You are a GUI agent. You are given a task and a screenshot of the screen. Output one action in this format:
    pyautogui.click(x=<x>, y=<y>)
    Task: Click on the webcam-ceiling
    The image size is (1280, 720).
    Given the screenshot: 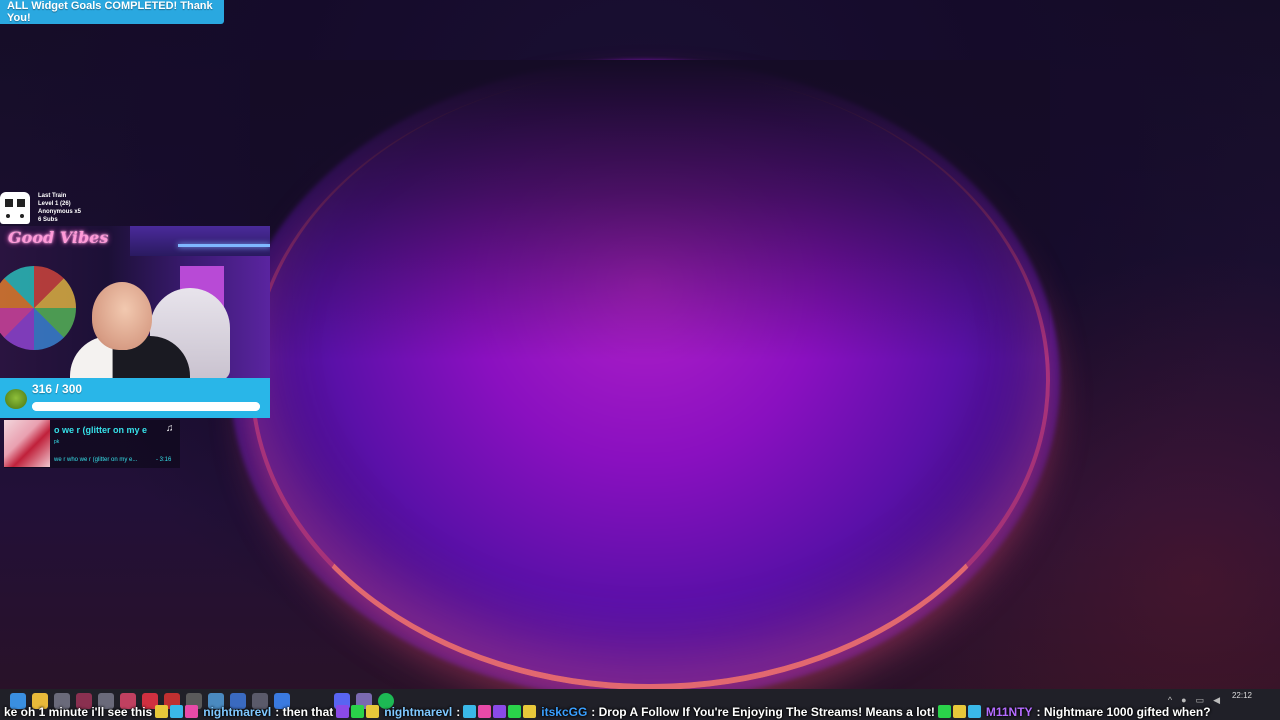 What is the action you would take?
    pyautogui.click(x=200, y=241)
    